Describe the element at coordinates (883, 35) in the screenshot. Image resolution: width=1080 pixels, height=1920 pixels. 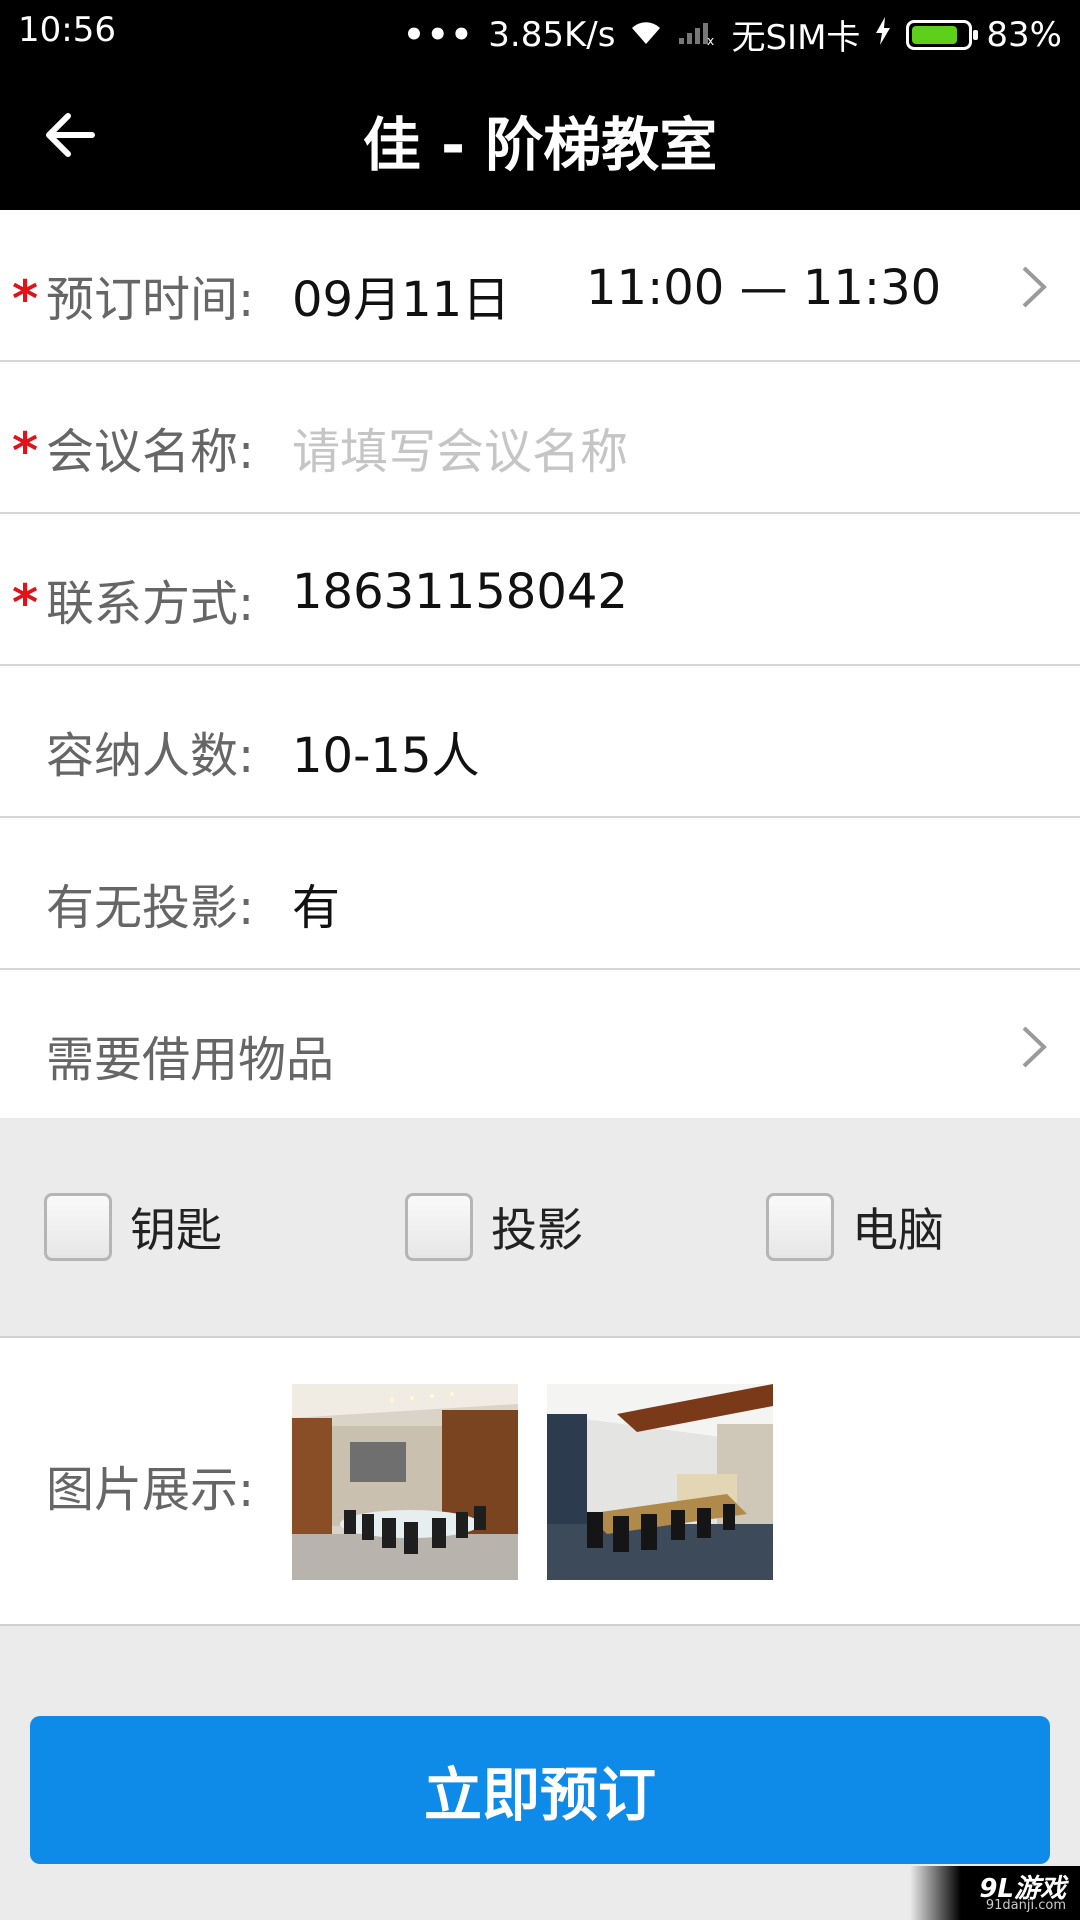
I see `charging-icon` at that location.